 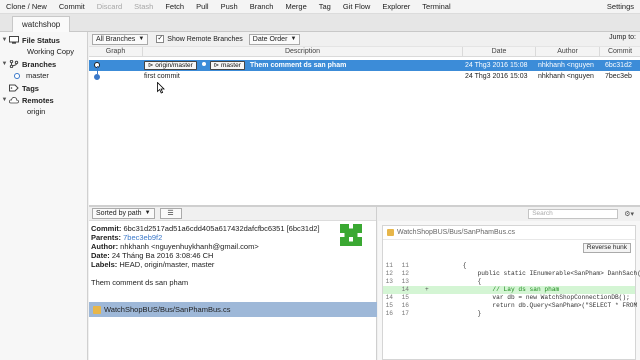 I want to click on commit-hash: 7bec3eb, so click(x=618, y=76).